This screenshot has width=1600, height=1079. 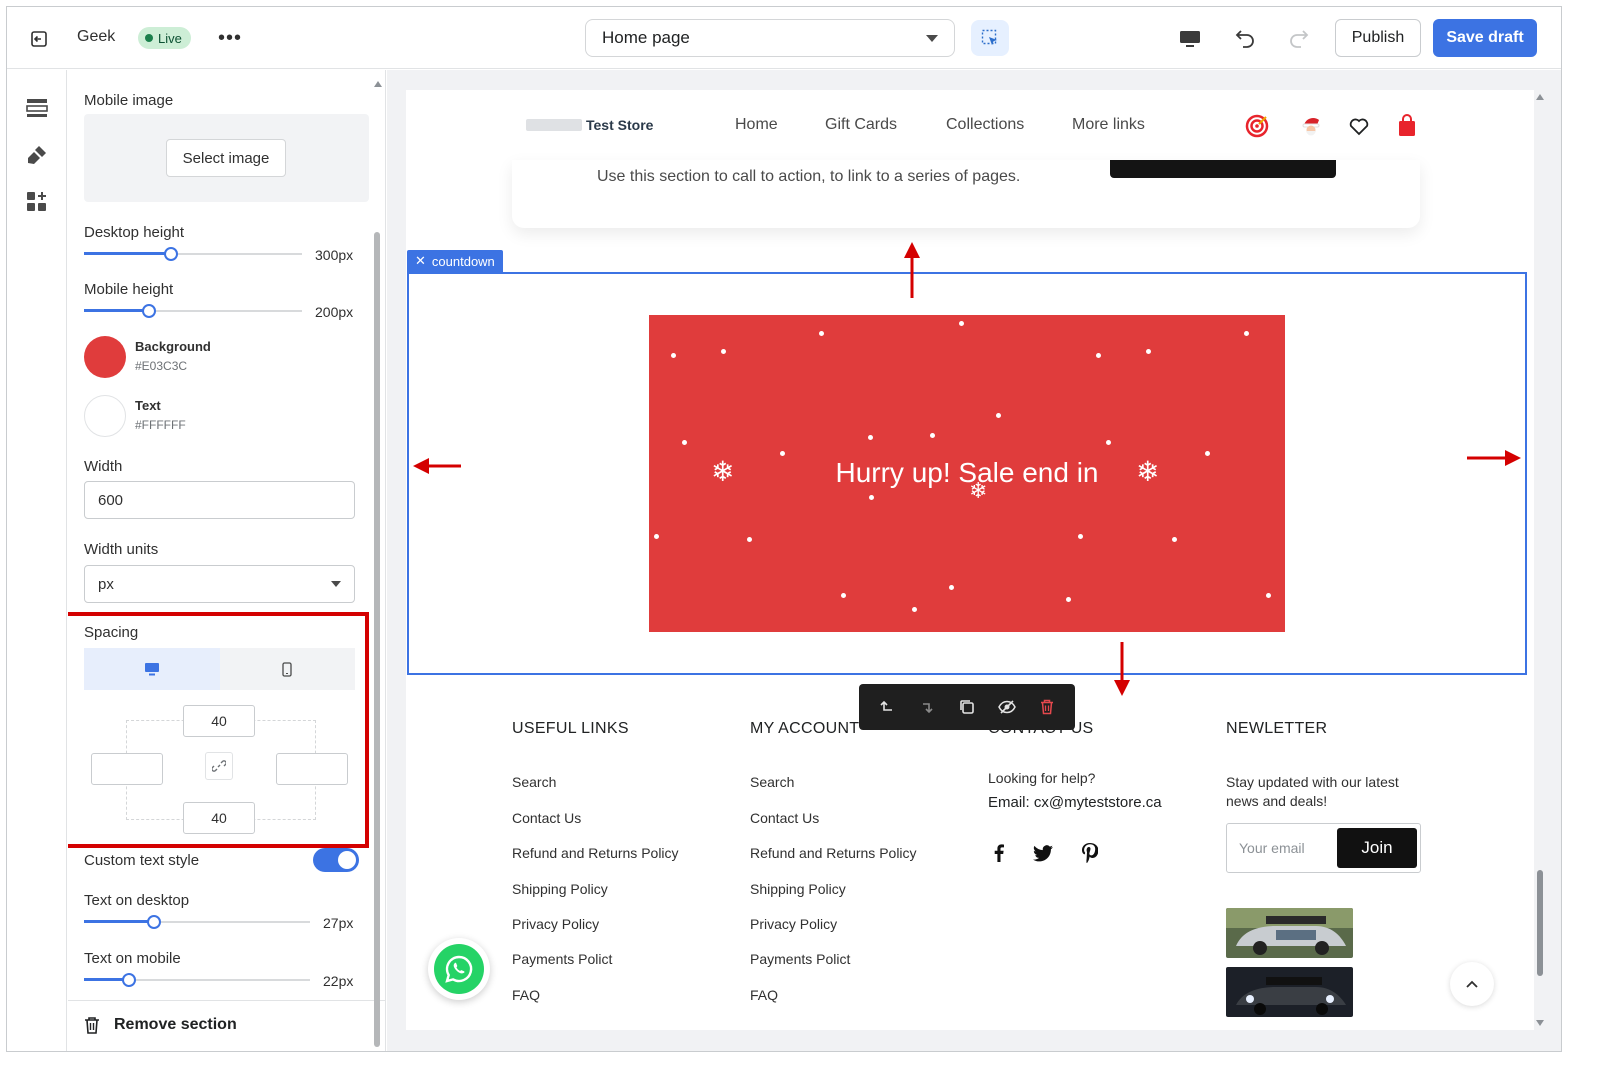 What do you see at coordinates (37, 155) in the screenshot?
I see `theme-style-icon` at bounding box center [37, 155].